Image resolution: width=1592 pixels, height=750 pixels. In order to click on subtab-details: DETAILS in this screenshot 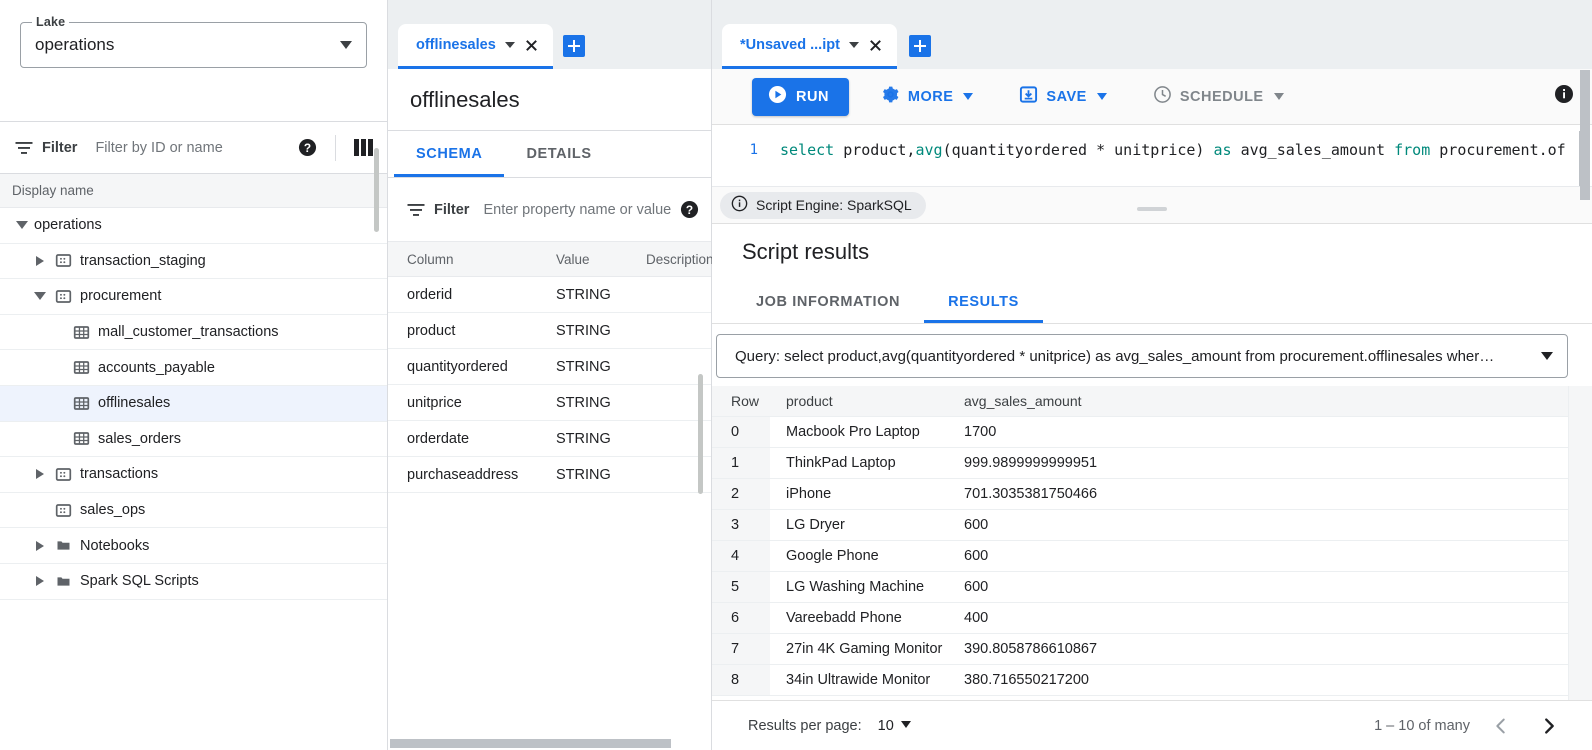, I will do `click(558, 154)`.